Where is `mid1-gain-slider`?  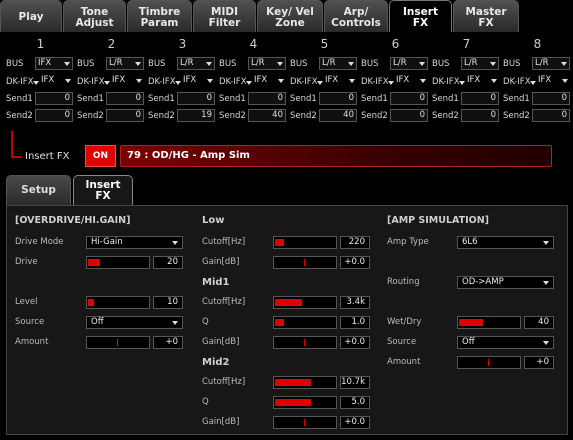 mid1-gain-slider is located at coordinates (305, 342).